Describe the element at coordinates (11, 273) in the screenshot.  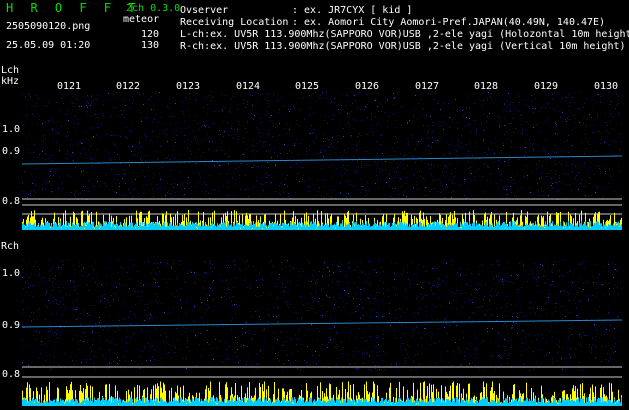
I see `rch-ytick: 1.0` at that location.